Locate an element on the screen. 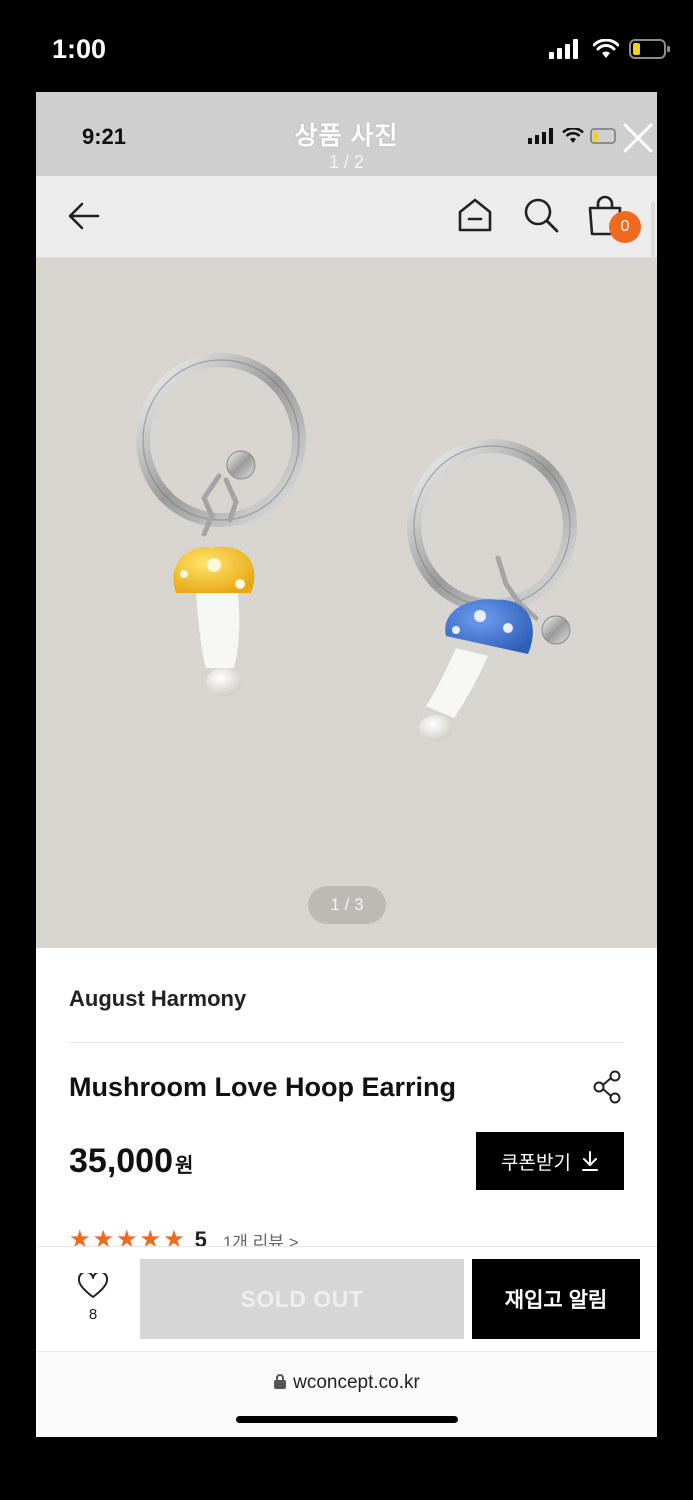 The height and width of the screenshot is (1500, 693). price-unit: 원 is located at coordinates (184, 1166).